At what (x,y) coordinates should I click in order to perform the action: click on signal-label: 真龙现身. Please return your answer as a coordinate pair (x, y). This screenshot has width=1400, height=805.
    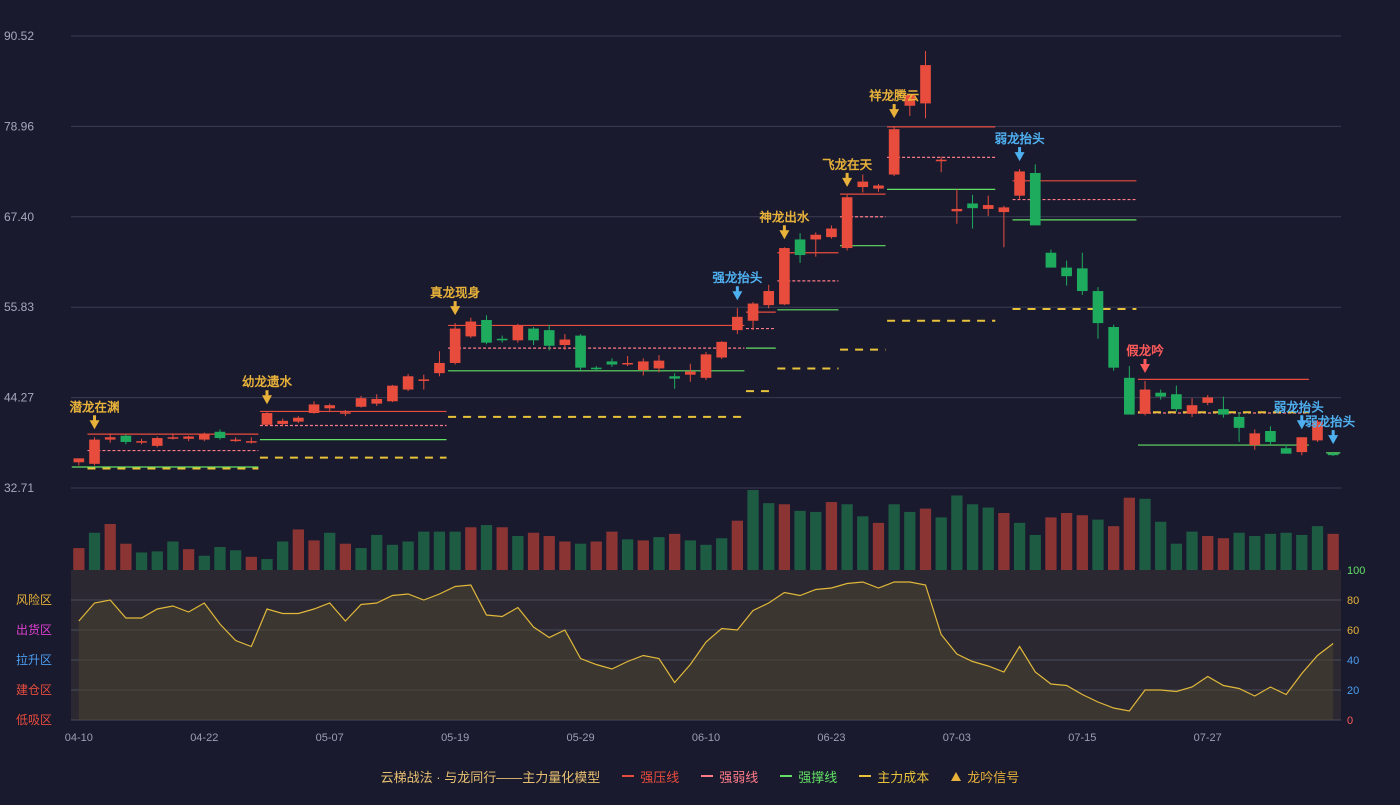
    Looking at the image, I should click on (455, 292).